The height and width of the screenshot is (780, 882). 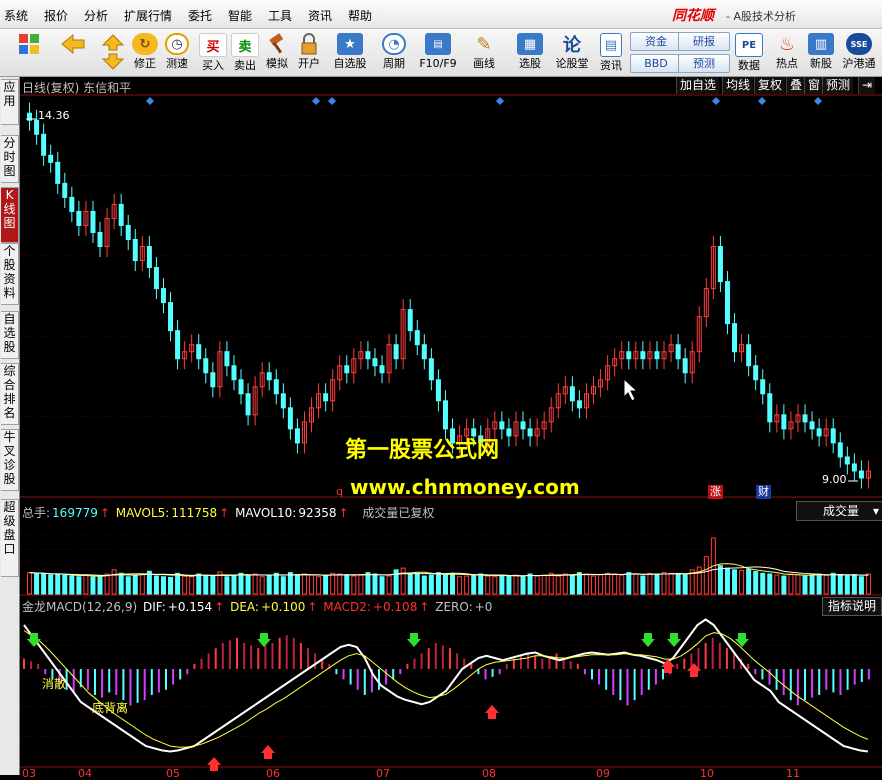 What do you see at coordinates (656, 41) in the screenshot?
I see `fund-pill: 资金` at bounding box center [656, 41].